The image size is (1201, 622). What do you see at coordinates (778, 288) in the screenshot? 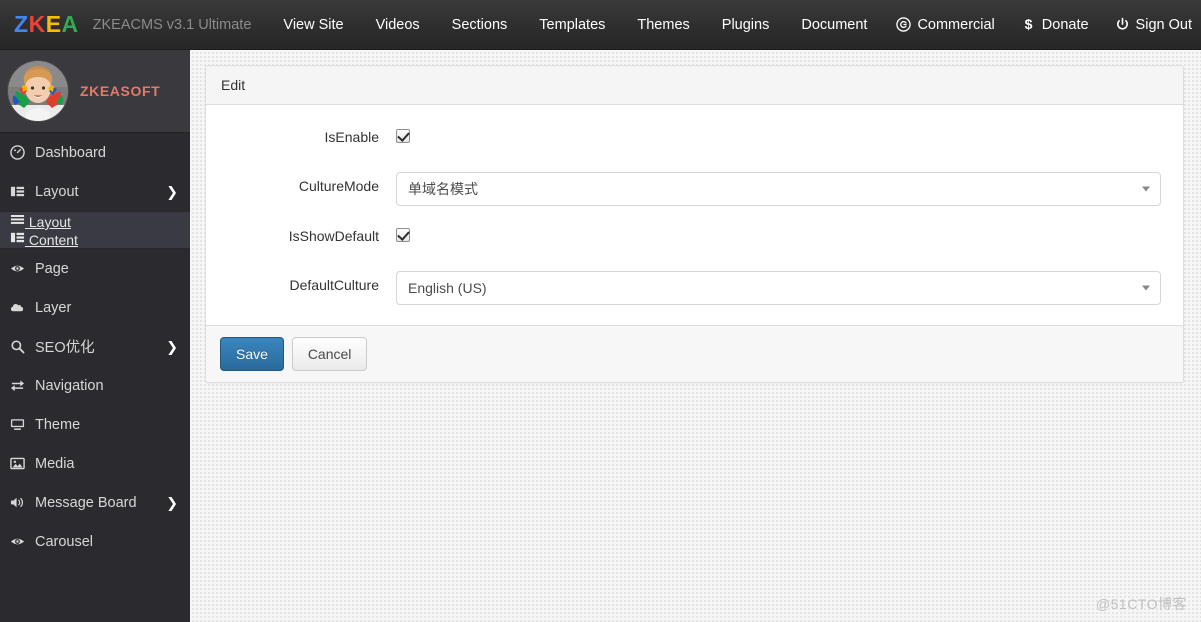
I see `defaultculture-select: English (US)` at bounding box center [778, 288].